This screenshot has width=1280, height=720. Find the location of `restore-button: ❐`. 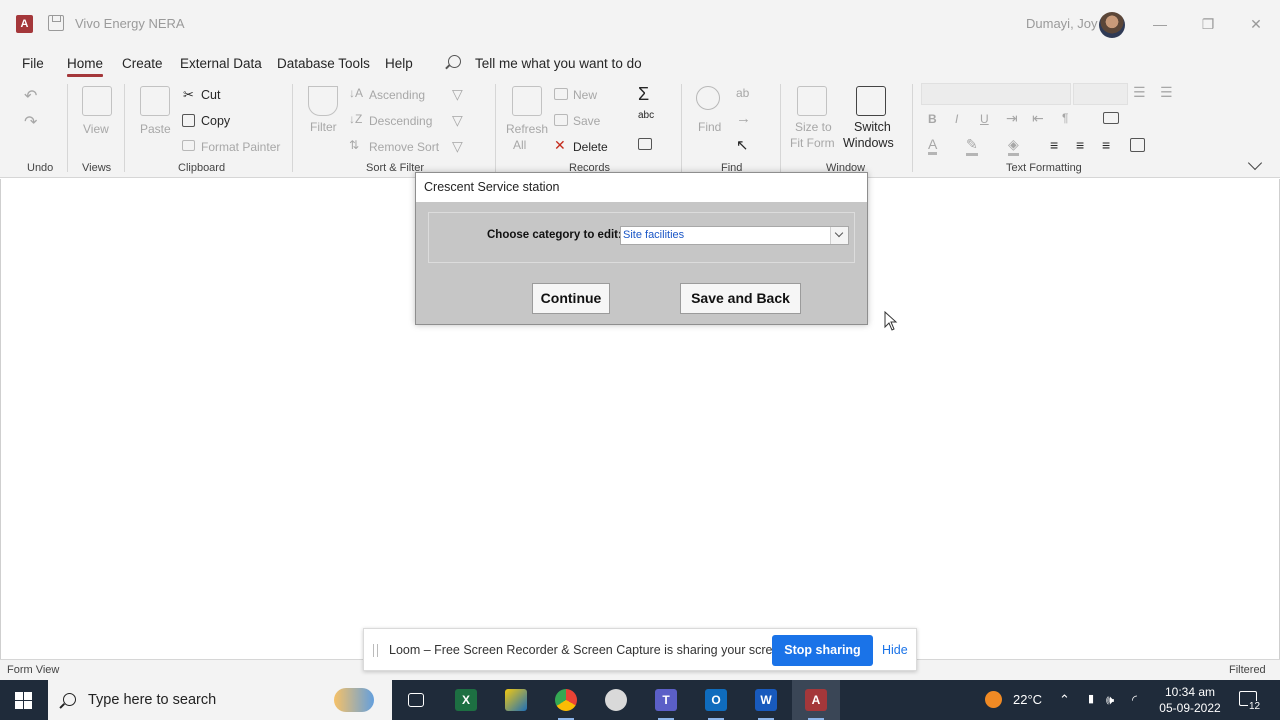

restore-button: ❐ is located at coordinates (1208, 24).